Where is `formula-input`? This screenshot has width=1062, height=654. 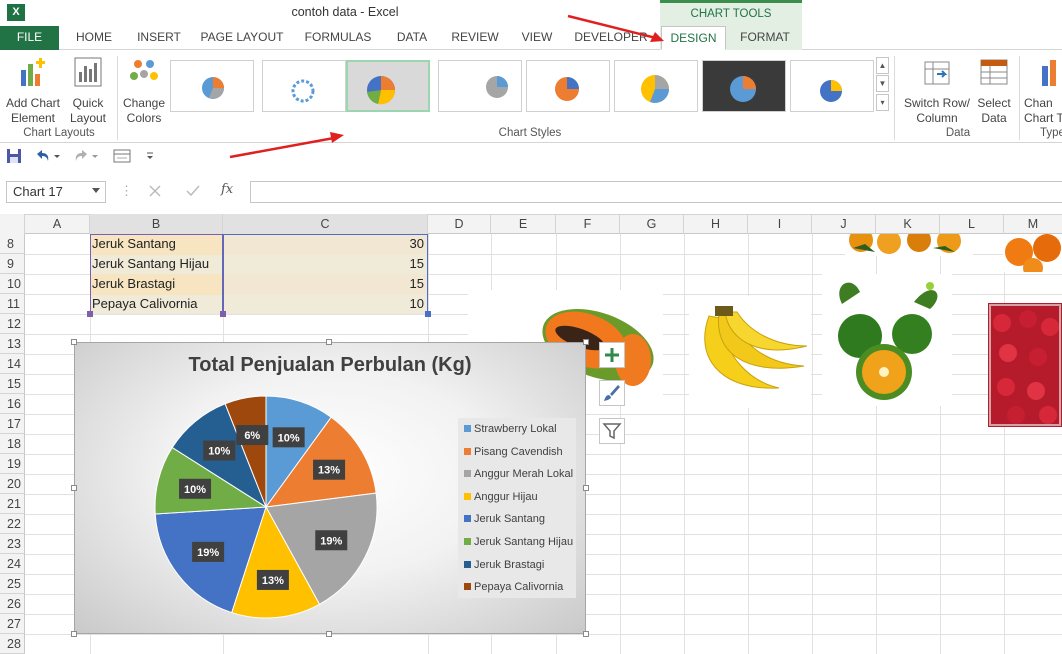 formula-input is located at coordinates (656, 192).